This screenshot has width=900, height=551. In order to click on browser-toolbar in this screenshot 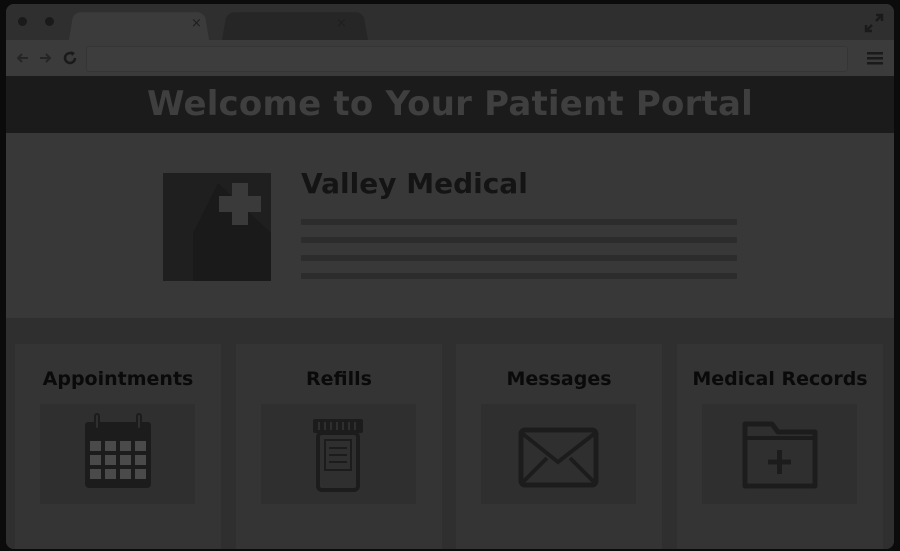, I will do `click(450, 58)`.